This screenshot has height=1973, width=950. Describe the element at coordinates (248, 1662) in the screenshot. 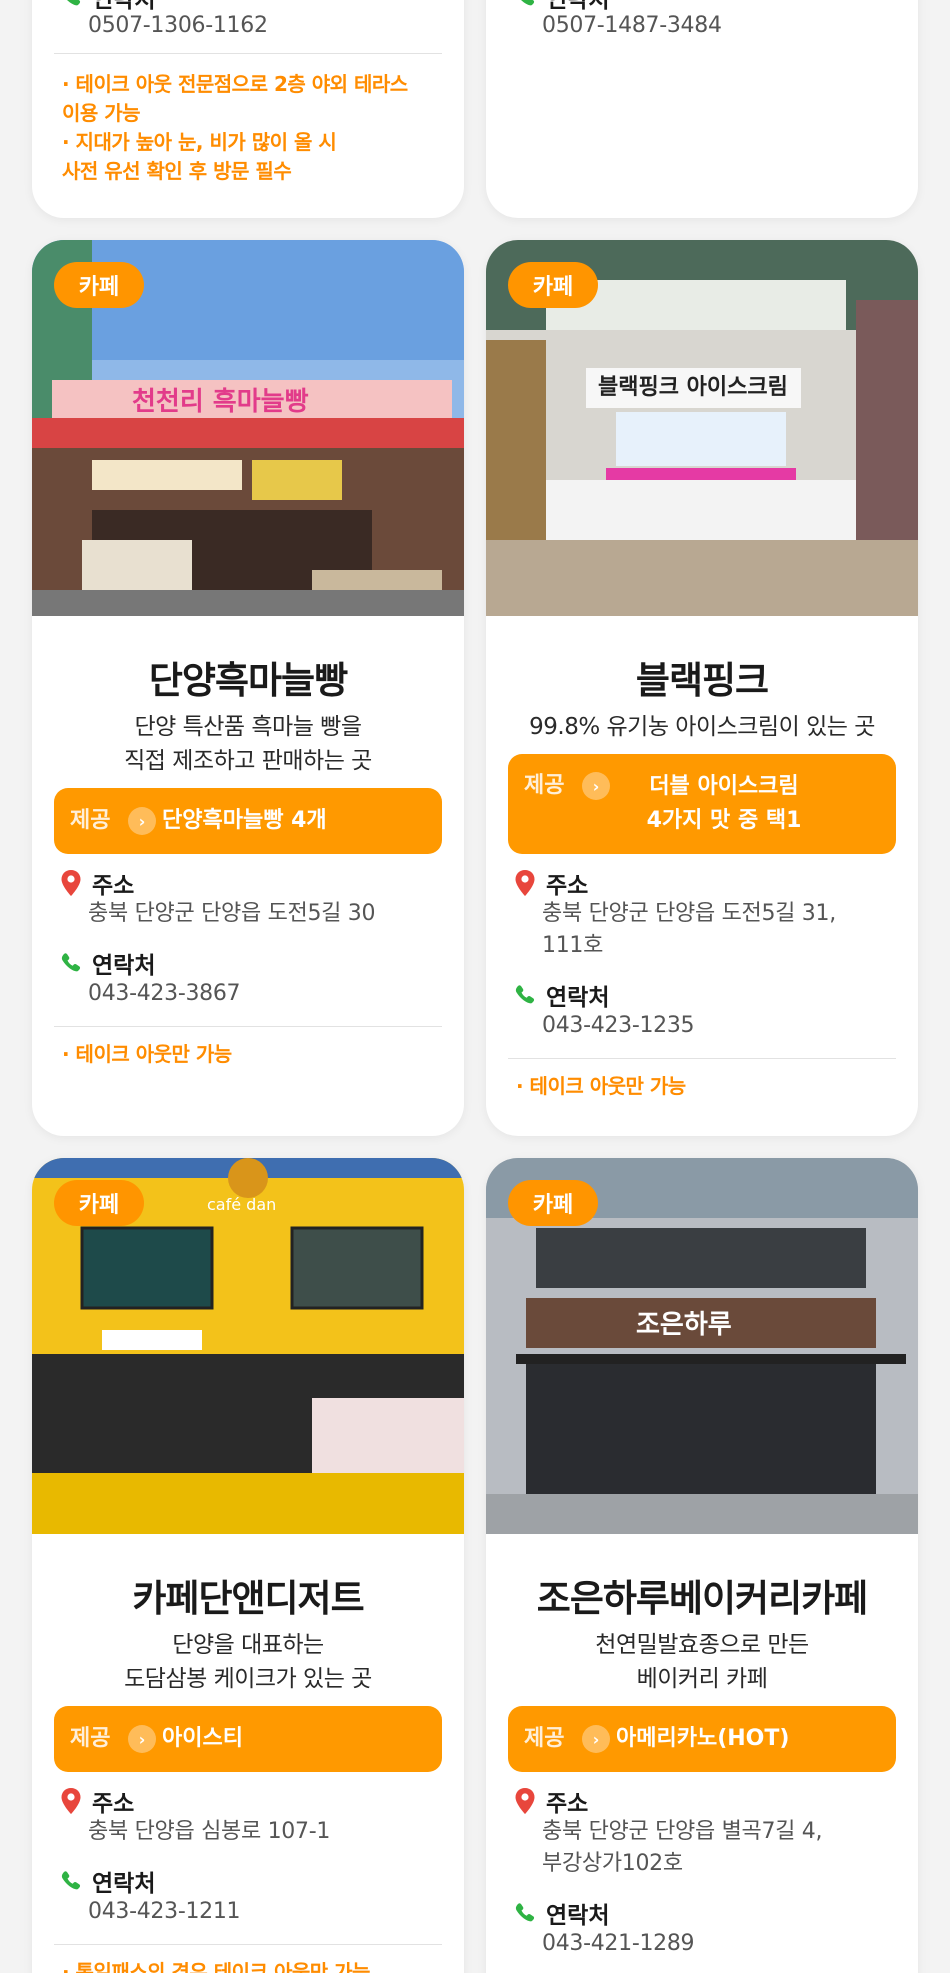

I see `place-description: 단양을 대표하는 도담삼봉 케이크가 있는 곳` at that location.